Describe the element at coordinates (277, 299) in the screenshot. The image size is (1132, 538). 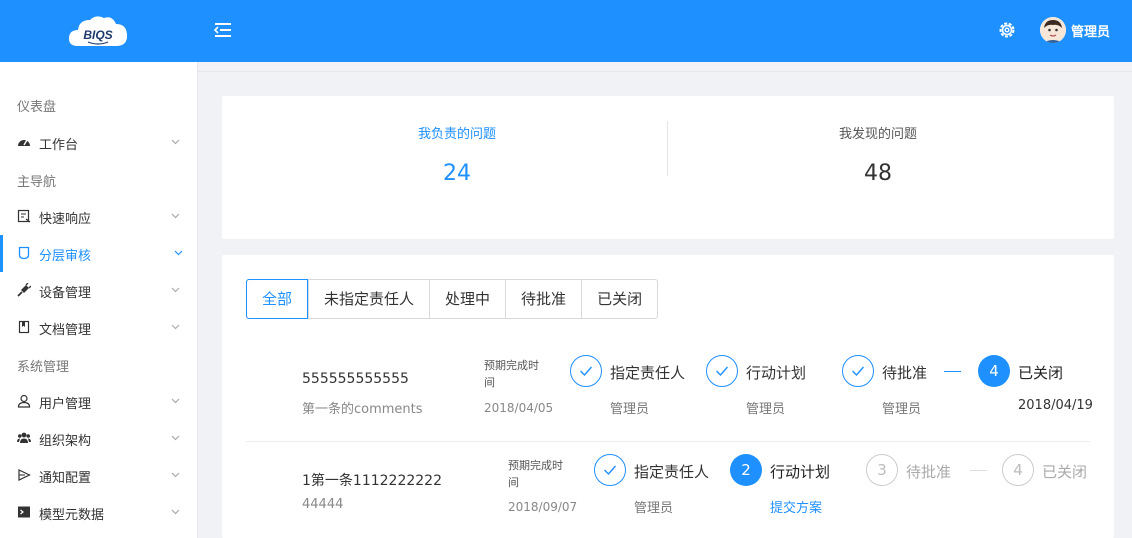
I see `tab-all: 全部` at that location.